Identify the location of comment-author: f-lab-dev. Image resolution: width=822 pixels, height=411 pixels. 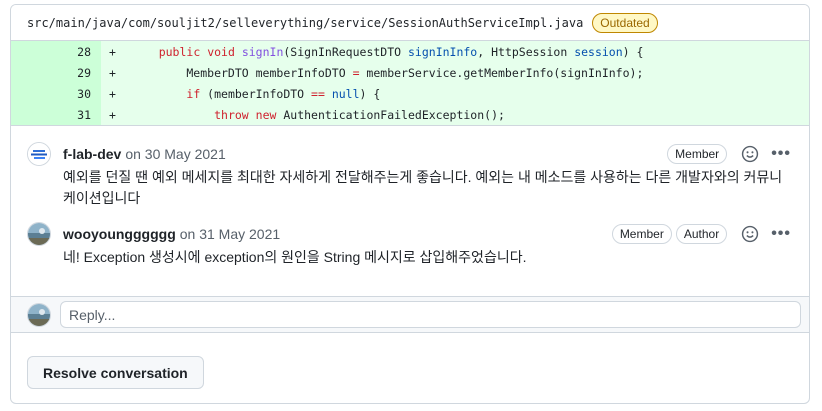
(92, 154).